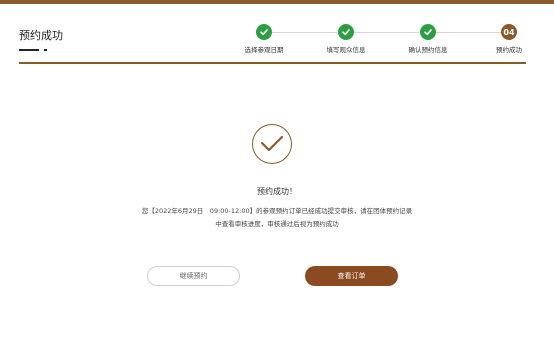  Describe the element at coordinates (193, 276) in the screenshot. I see `continue-booking-button: 继续预约` at that location.